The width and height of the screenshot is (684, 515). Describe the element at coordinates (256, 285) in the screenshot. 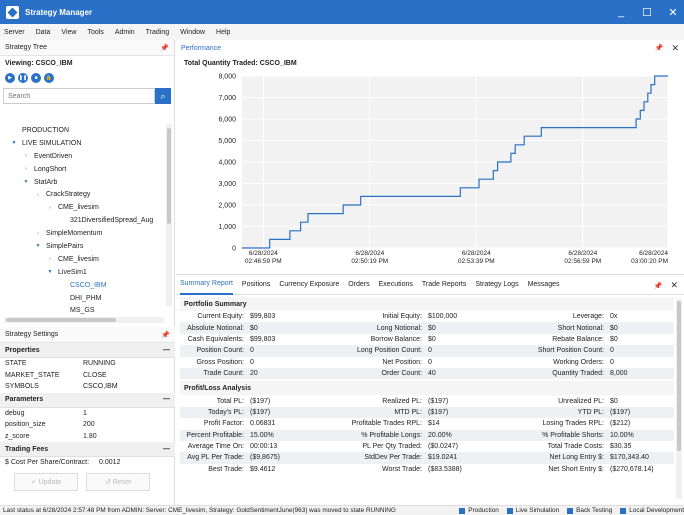

I see `tab-positions: Positions` at that location.